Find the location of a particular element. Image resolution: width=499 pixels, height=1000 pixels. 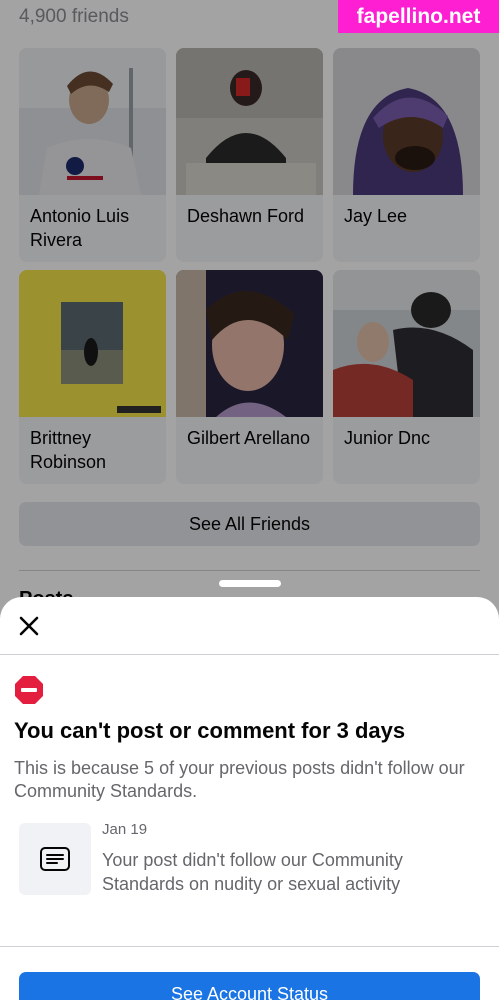

post-thumbnail is located at coordinates (55, 859).